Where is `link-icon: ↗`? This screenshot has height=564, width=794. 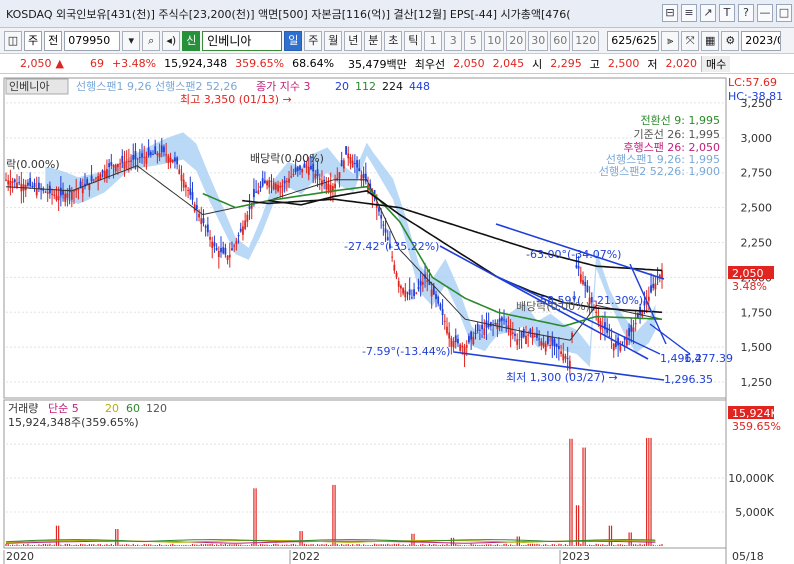
link-icon: ↗ is located at coordinates (708, 13).